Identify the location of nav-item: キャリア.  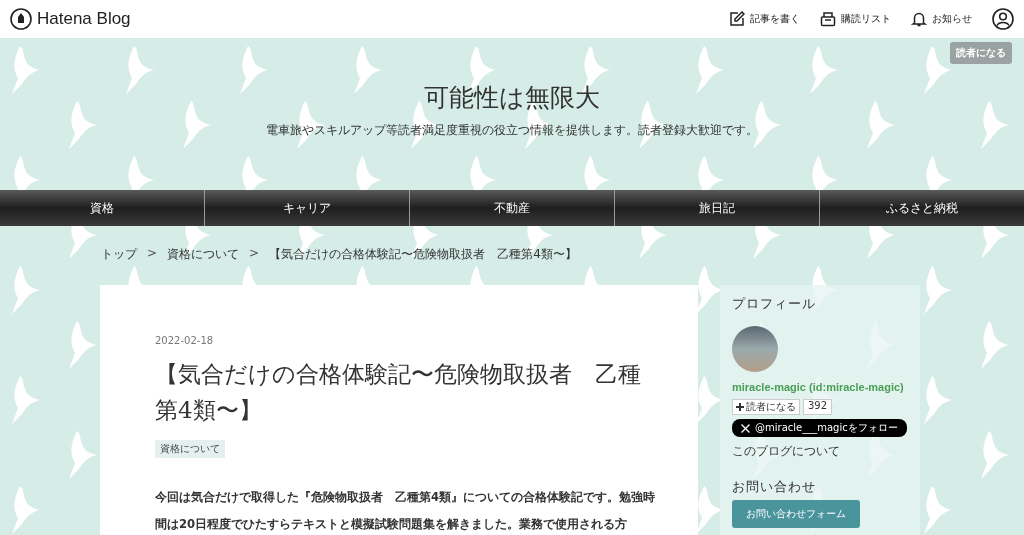
(306, 208).